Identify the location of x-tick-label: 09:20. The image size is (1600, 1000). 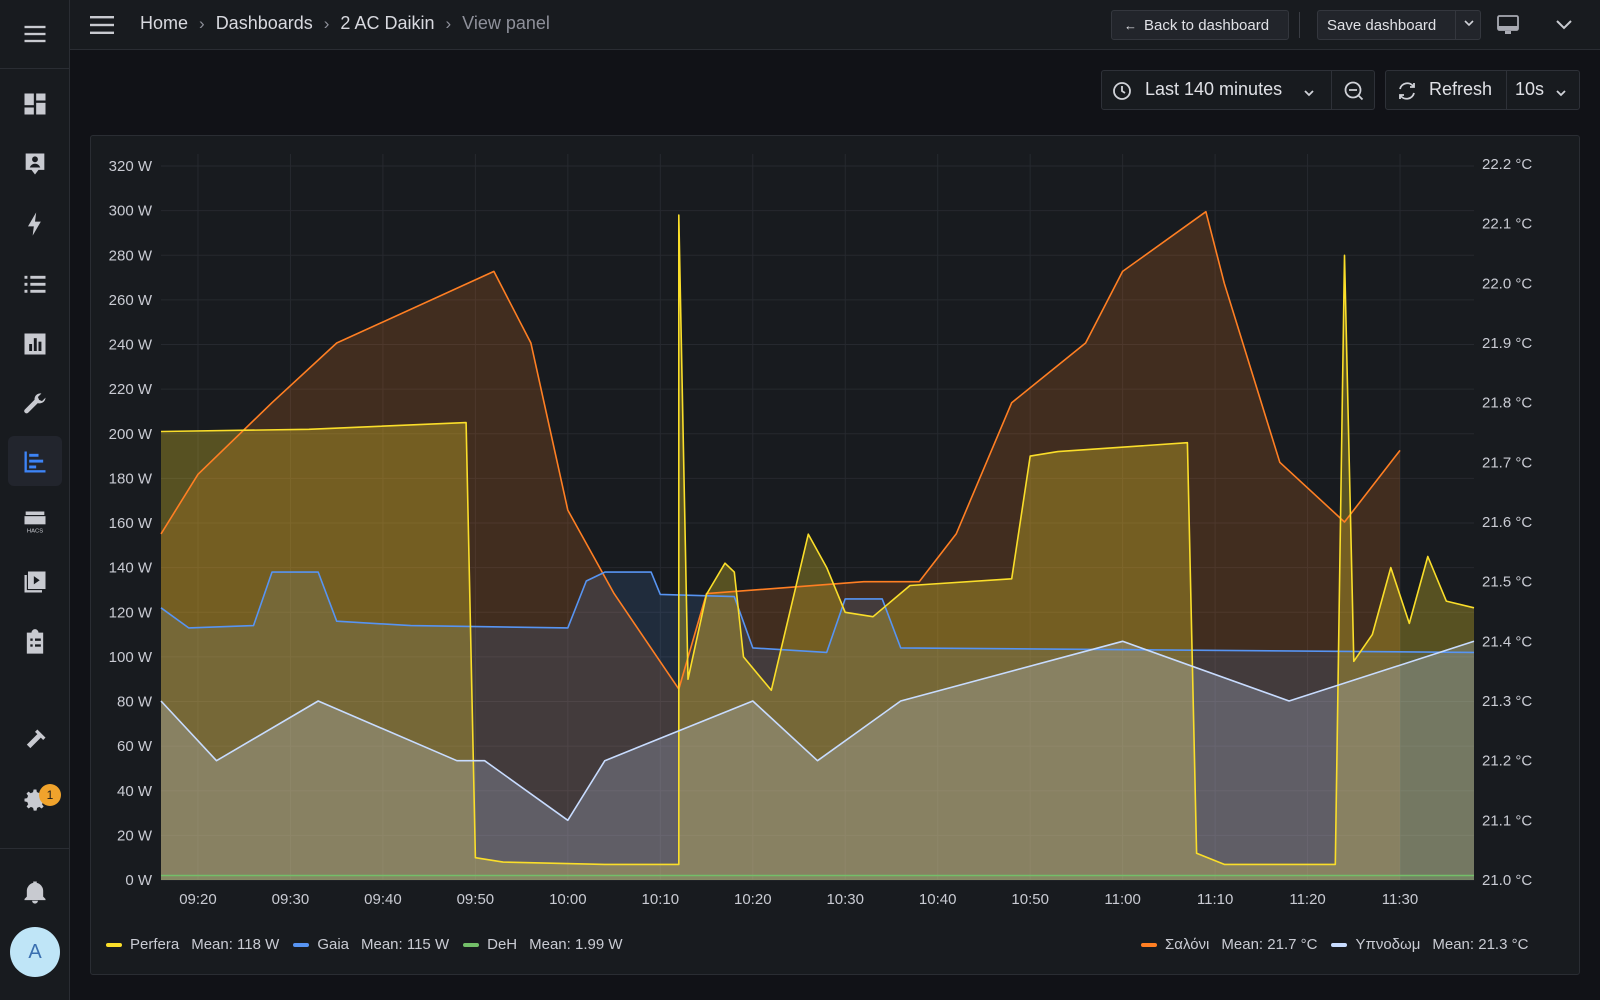
(198, 899).